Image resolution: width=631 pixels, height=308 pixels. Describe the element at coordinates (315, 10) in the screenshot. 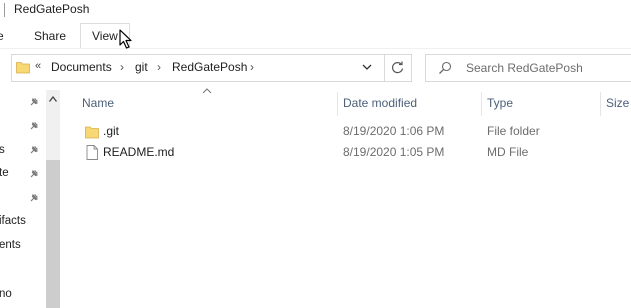

I see `title-bar` at that location.